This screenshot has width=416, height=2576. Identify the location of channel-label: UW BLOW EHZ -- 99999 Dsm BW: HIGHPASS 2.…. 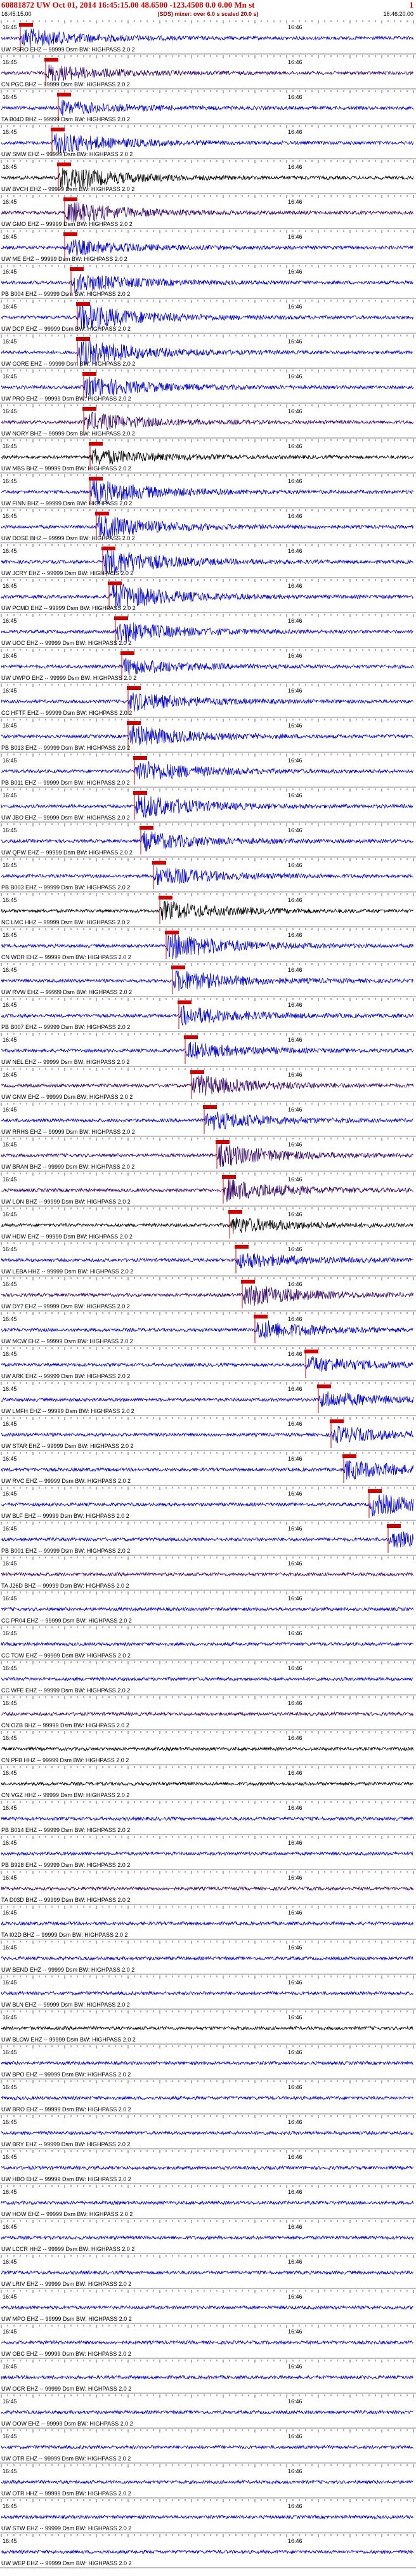
(68, 2039).